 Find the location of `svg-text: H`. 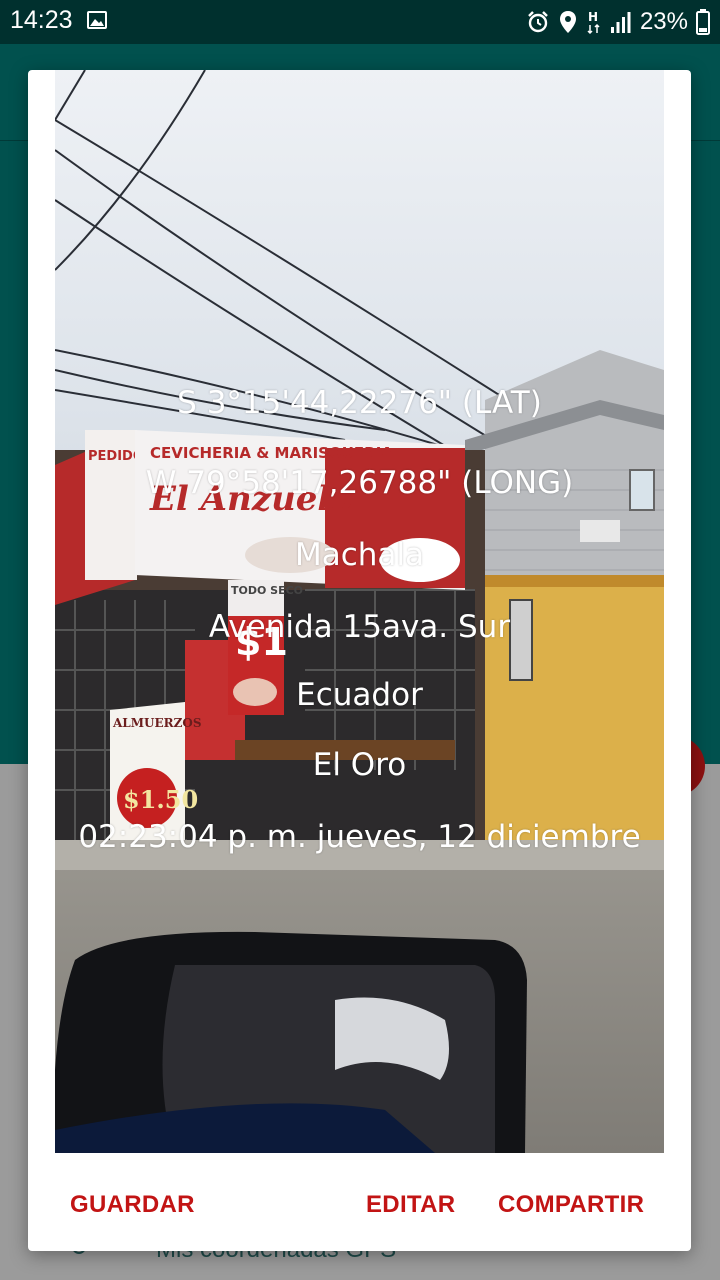

svg-text: H is located at coordinates (593, 17).